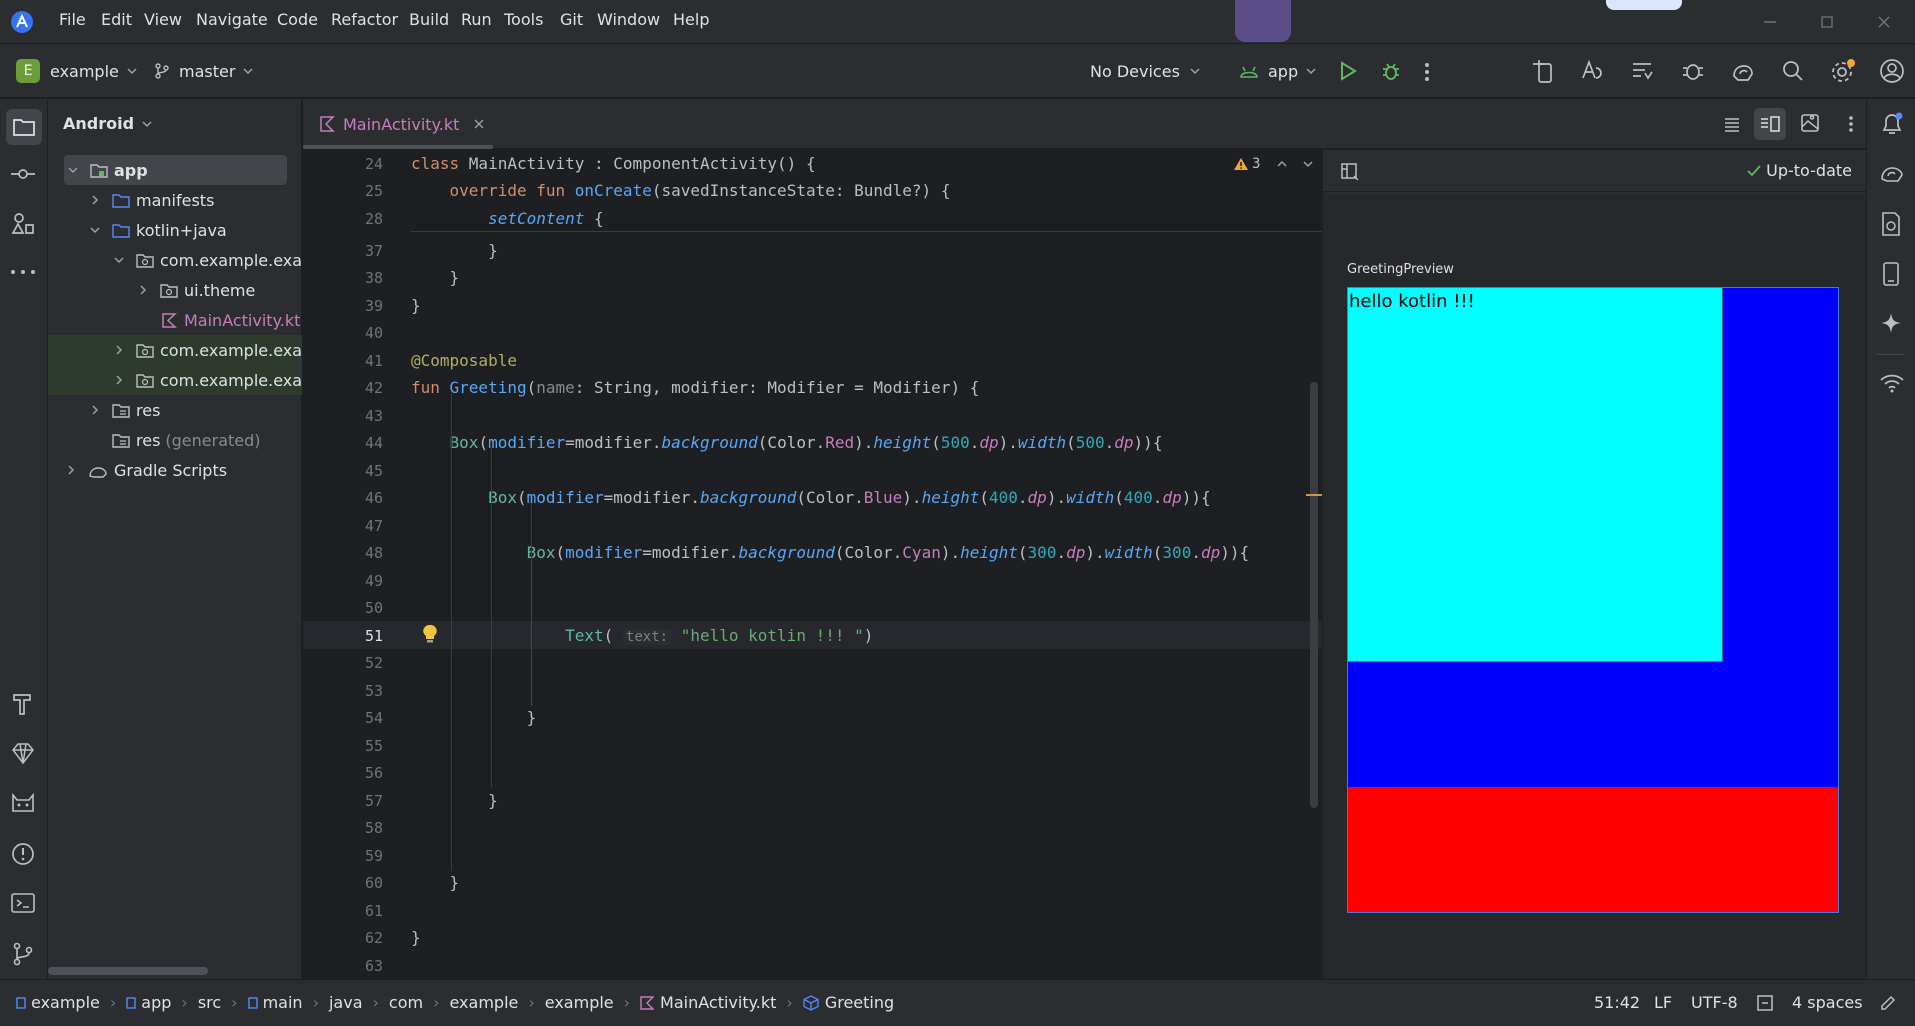 The height and width of the screenshot is (1026, 1915). Describe the element at coordinates (1642, 71) in the screenshot. I see `build-variants-icon` at that location.